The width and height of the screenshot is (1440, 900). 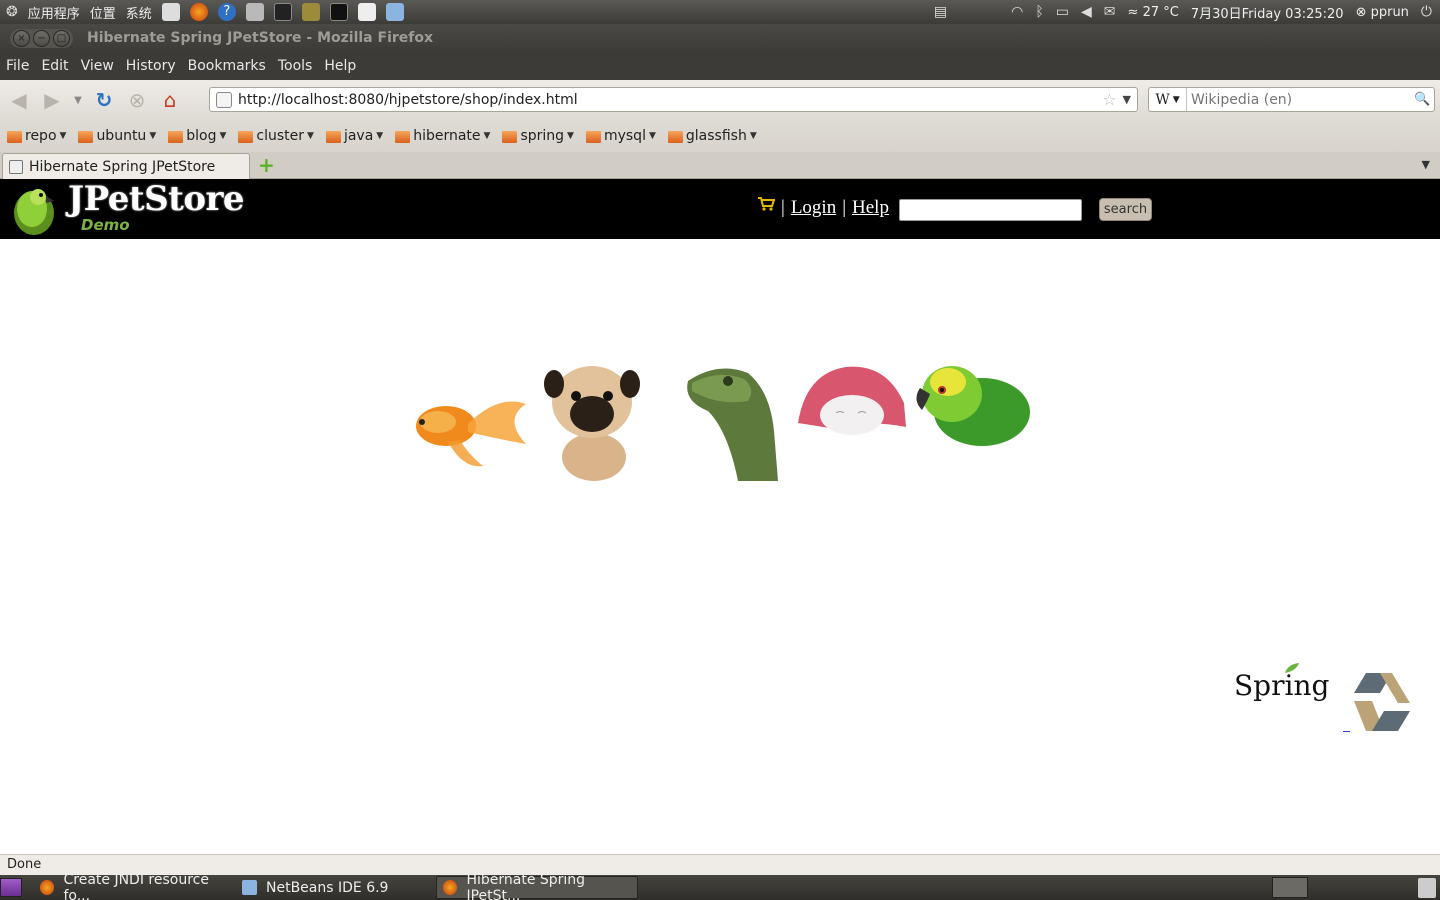 What do you see at coordinates (538, 136) in the screenshot?
I see `bookmark-folder-spring: spring ▼` at bounding box center [538, 136].